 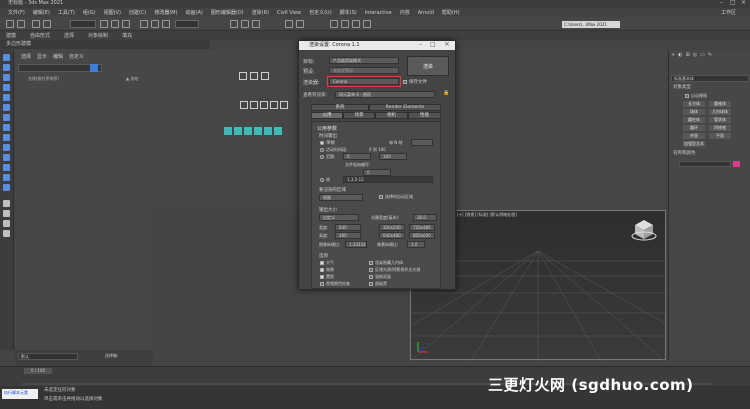 I want to click on scene-tab-customize: 自定义, so click(x=76, y=56).